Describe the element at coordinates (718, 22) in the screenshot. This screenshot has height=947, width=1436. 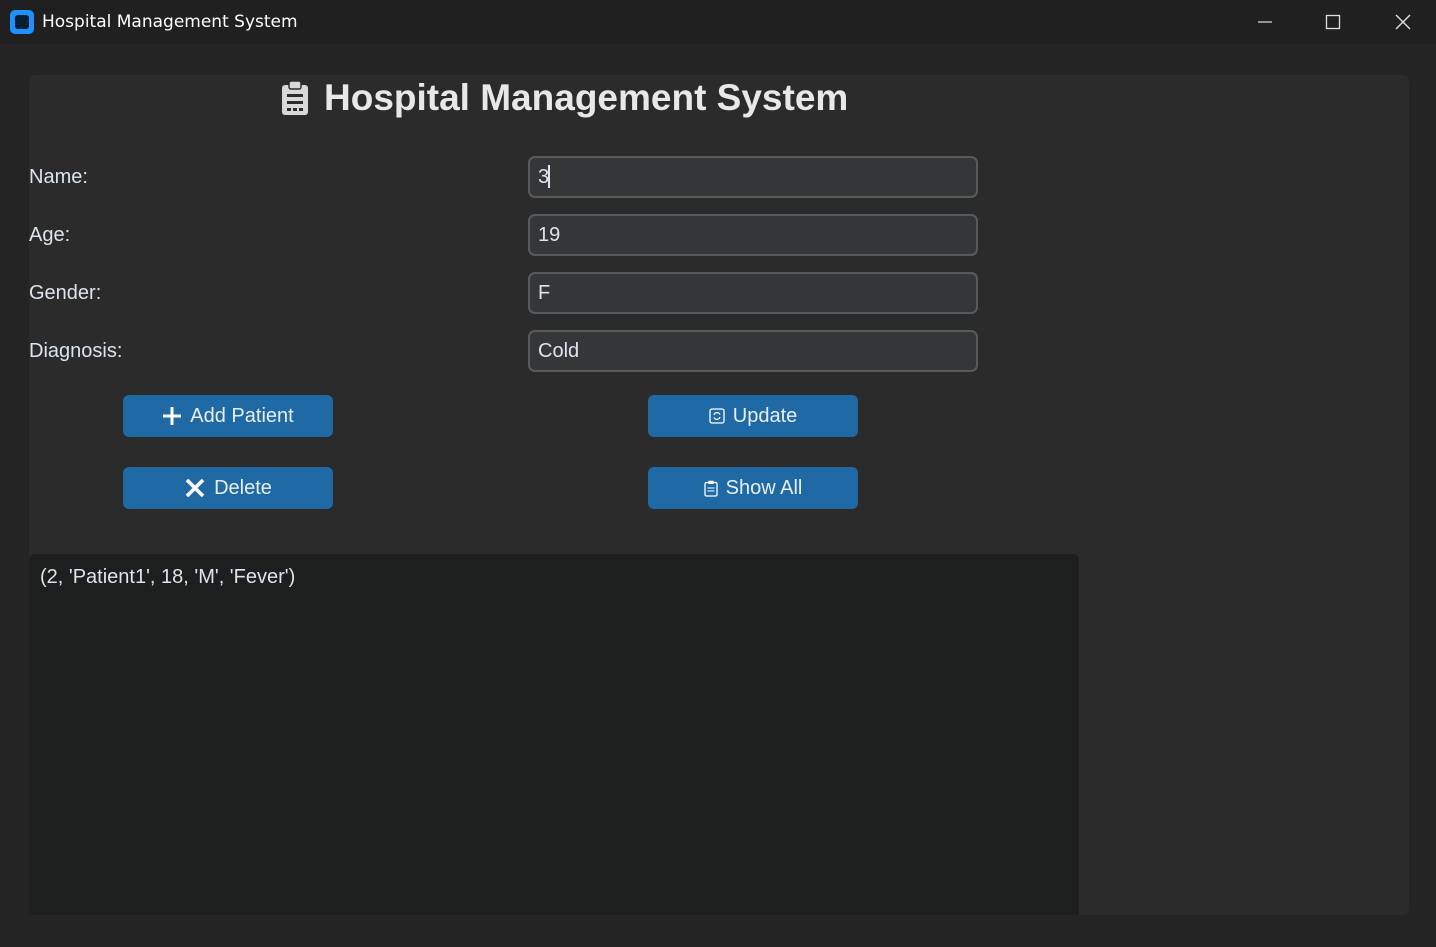
I see `title-bar: Hospital Management System` at that location.